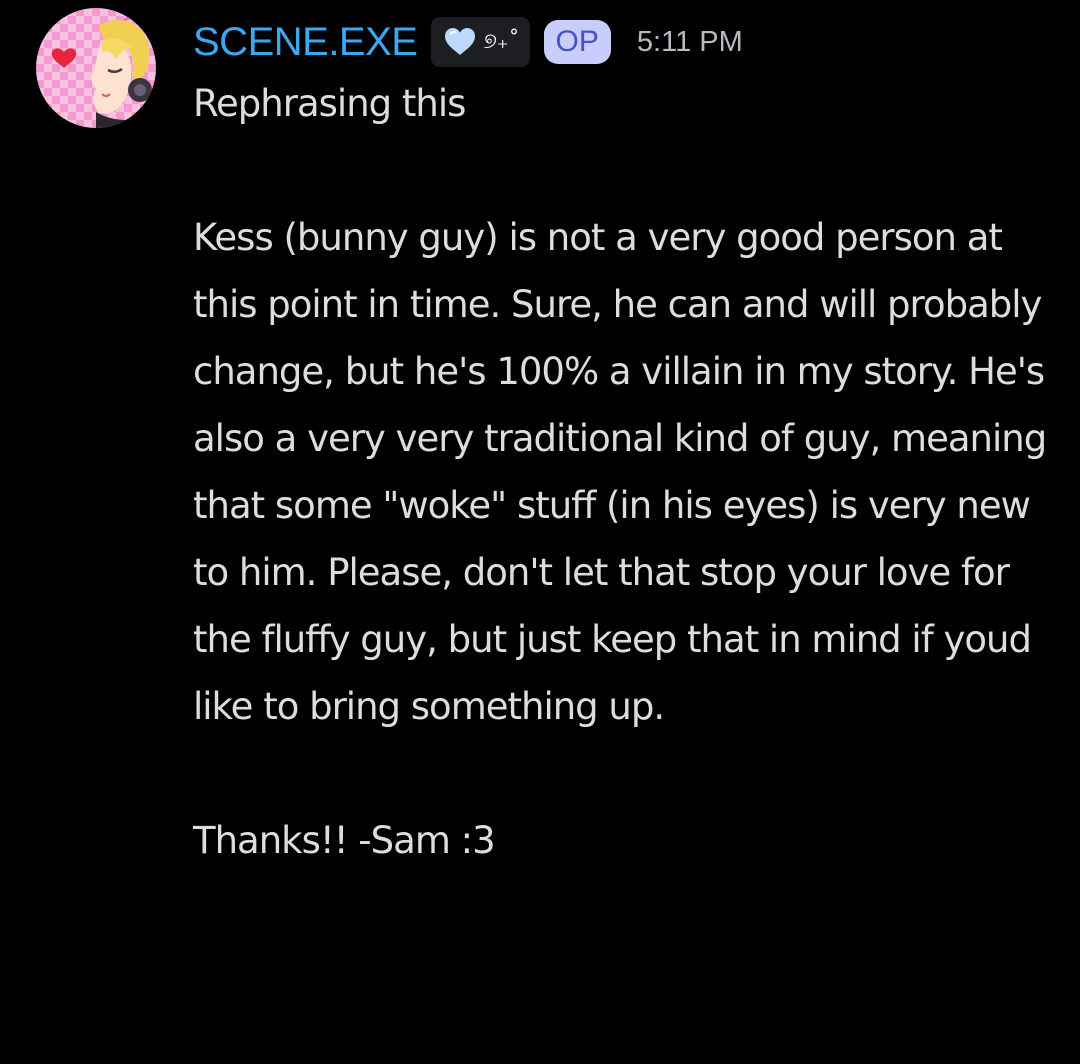 The width and height of the screenshot is (1080, 1064). Describe the element at coordinates (501, 41) in the screenshot. I see `role-badge-label: ୭₊˚` at that location.